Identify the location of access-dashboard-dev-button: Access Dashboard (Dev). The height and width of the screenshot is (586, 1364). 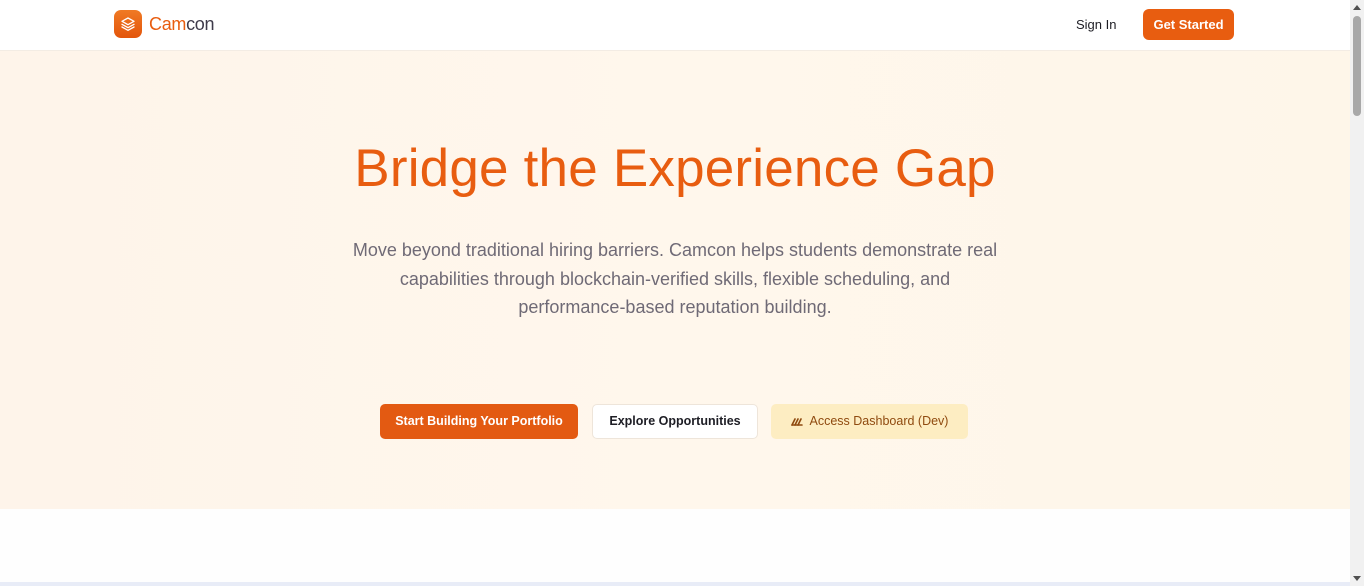
(869, 421).